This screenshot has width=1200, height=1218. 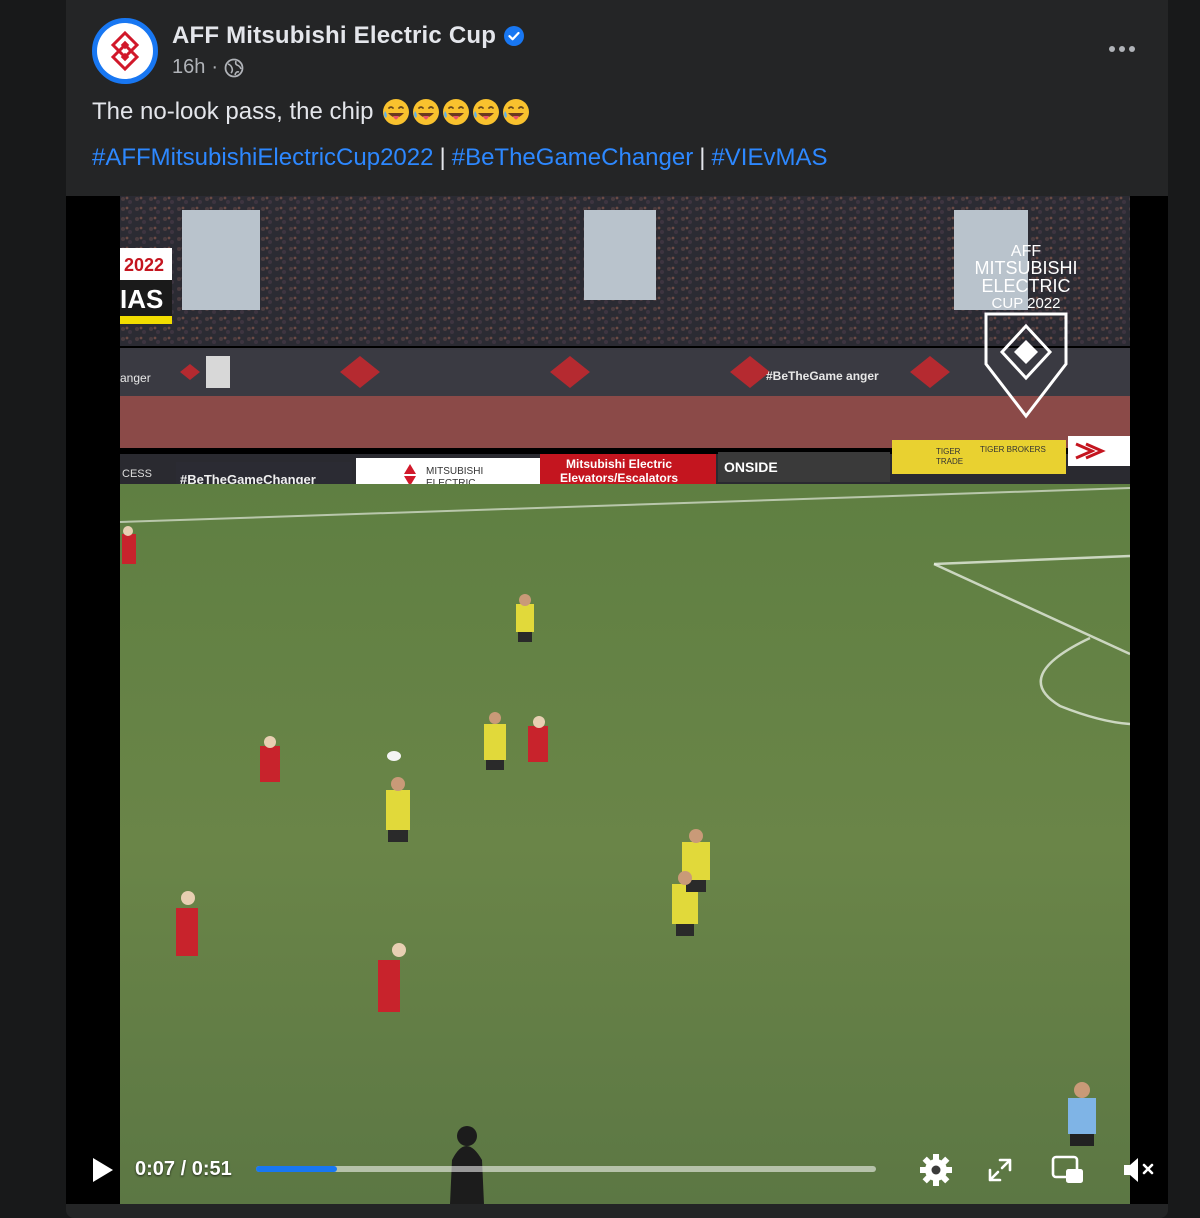 What do you see at coordinates (234, 68) in the screenshot?
I see `globe-icon` at bounding box center [234, 68].